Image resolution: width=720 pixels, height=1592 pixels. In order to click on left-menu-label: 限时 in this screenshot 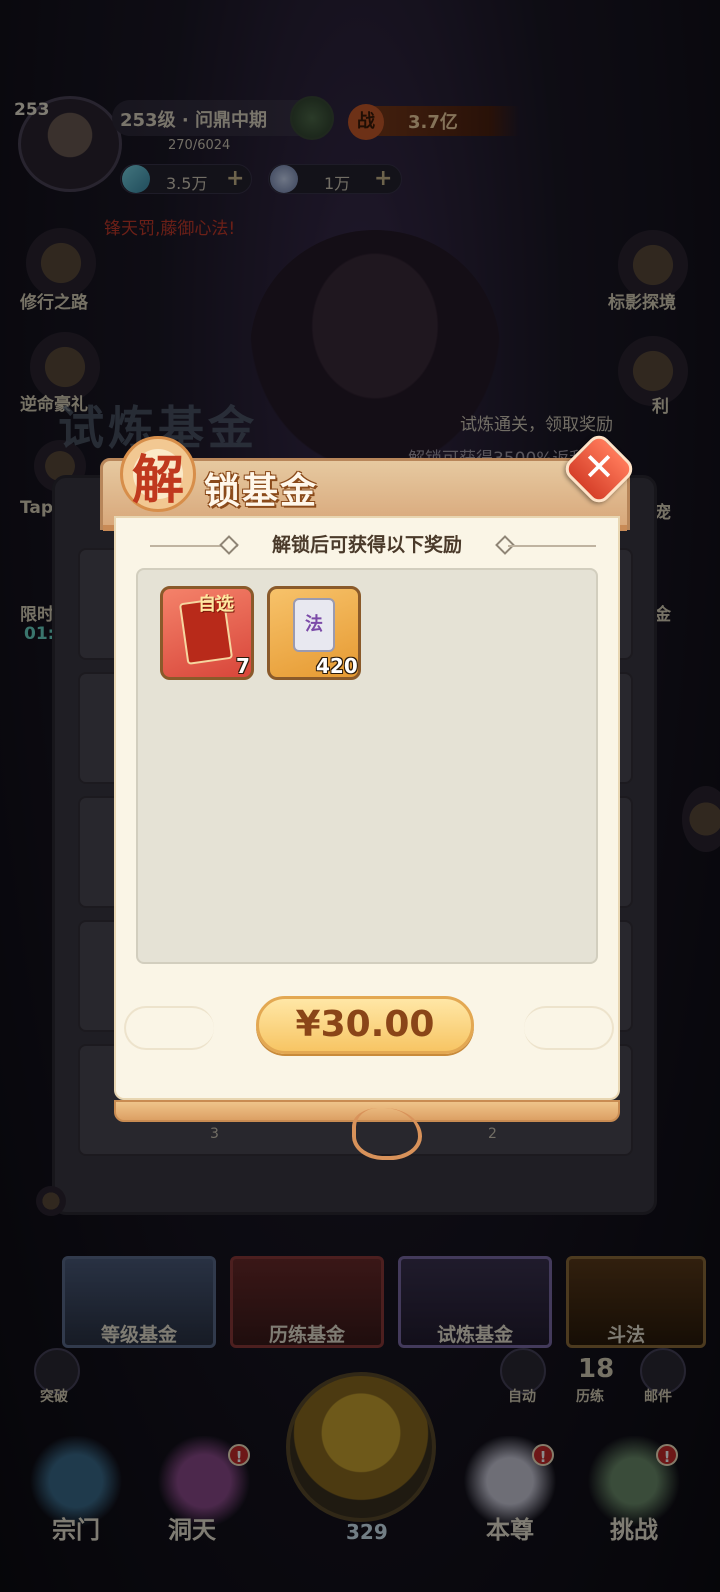, I will do `click(37, 615)`.